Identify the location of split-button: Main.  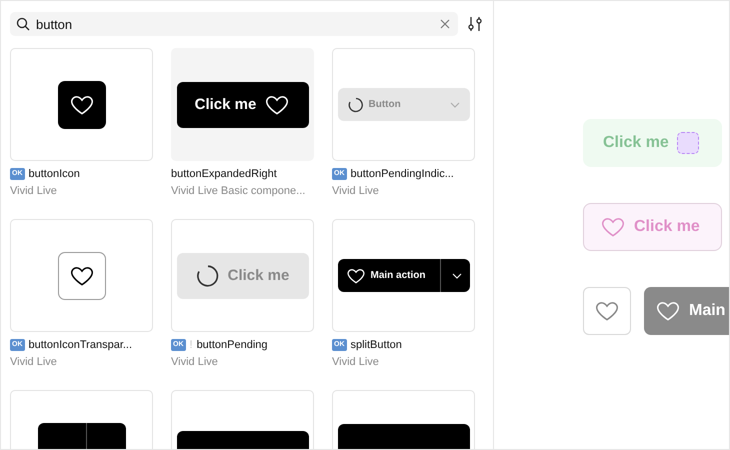
(686, 311).